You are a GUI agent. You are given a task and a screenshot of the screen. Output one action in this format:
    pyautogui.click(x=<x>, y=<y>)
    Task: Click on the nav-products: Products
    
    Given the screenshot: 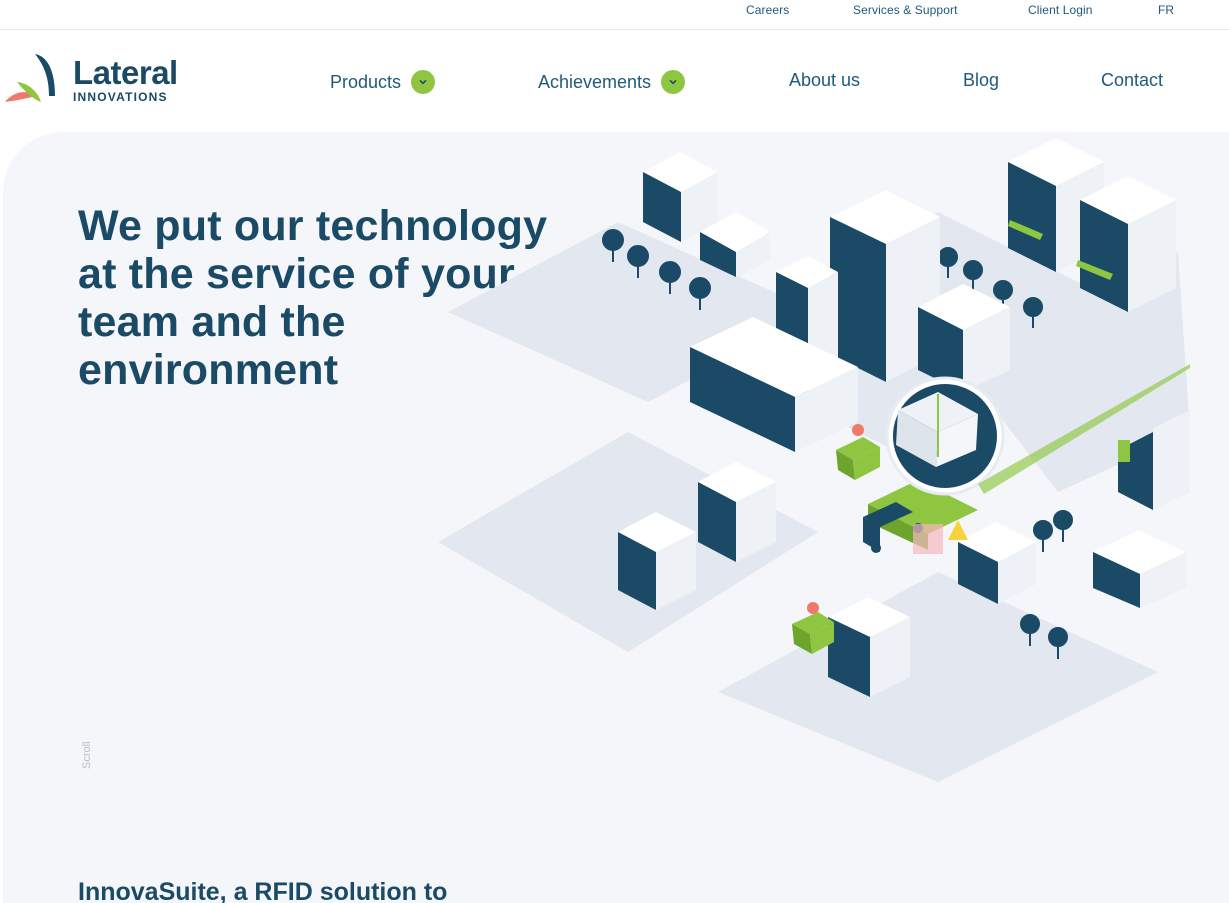 What is the action you would take?
    pyautogui.click(x=383, y=82)
    